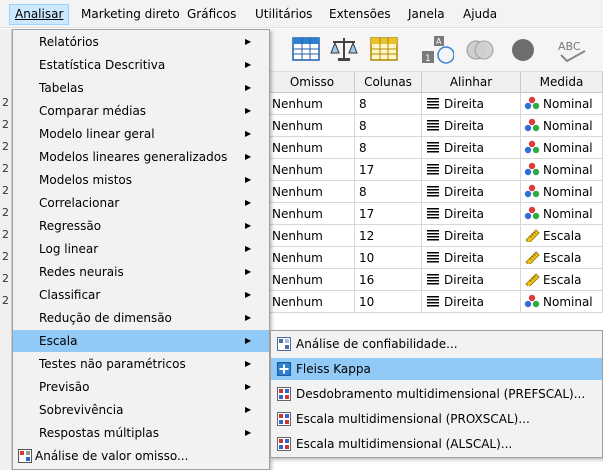  What do you see at coordinates (523, 50) in the screenshot?
I see `sets-icon` at bounding box center [523, 50].